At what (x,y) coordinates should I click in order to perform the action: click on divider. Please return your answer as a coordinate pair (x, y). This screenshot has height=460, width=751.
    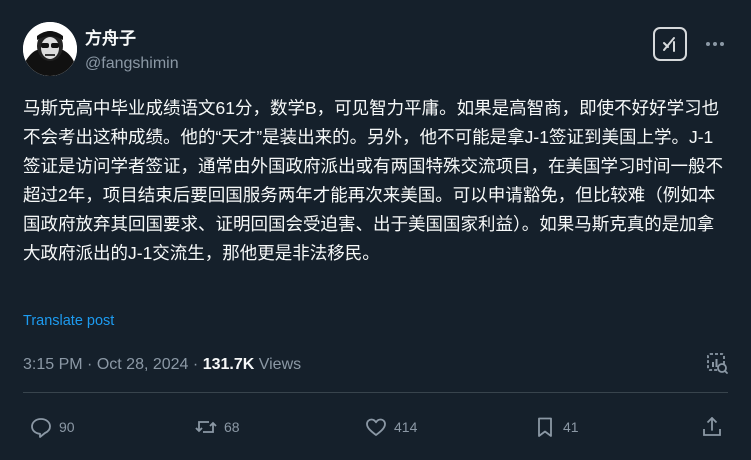
    Looking at the image, I should click on (375, 392).